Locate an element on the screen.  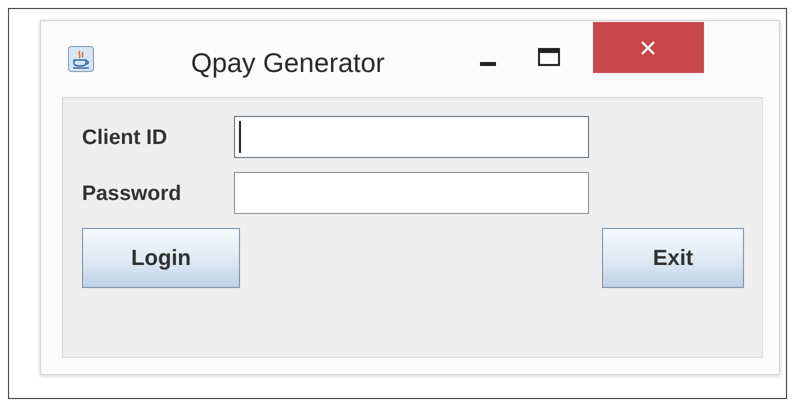
push-button: Exit is located at coordinates (673, 258).